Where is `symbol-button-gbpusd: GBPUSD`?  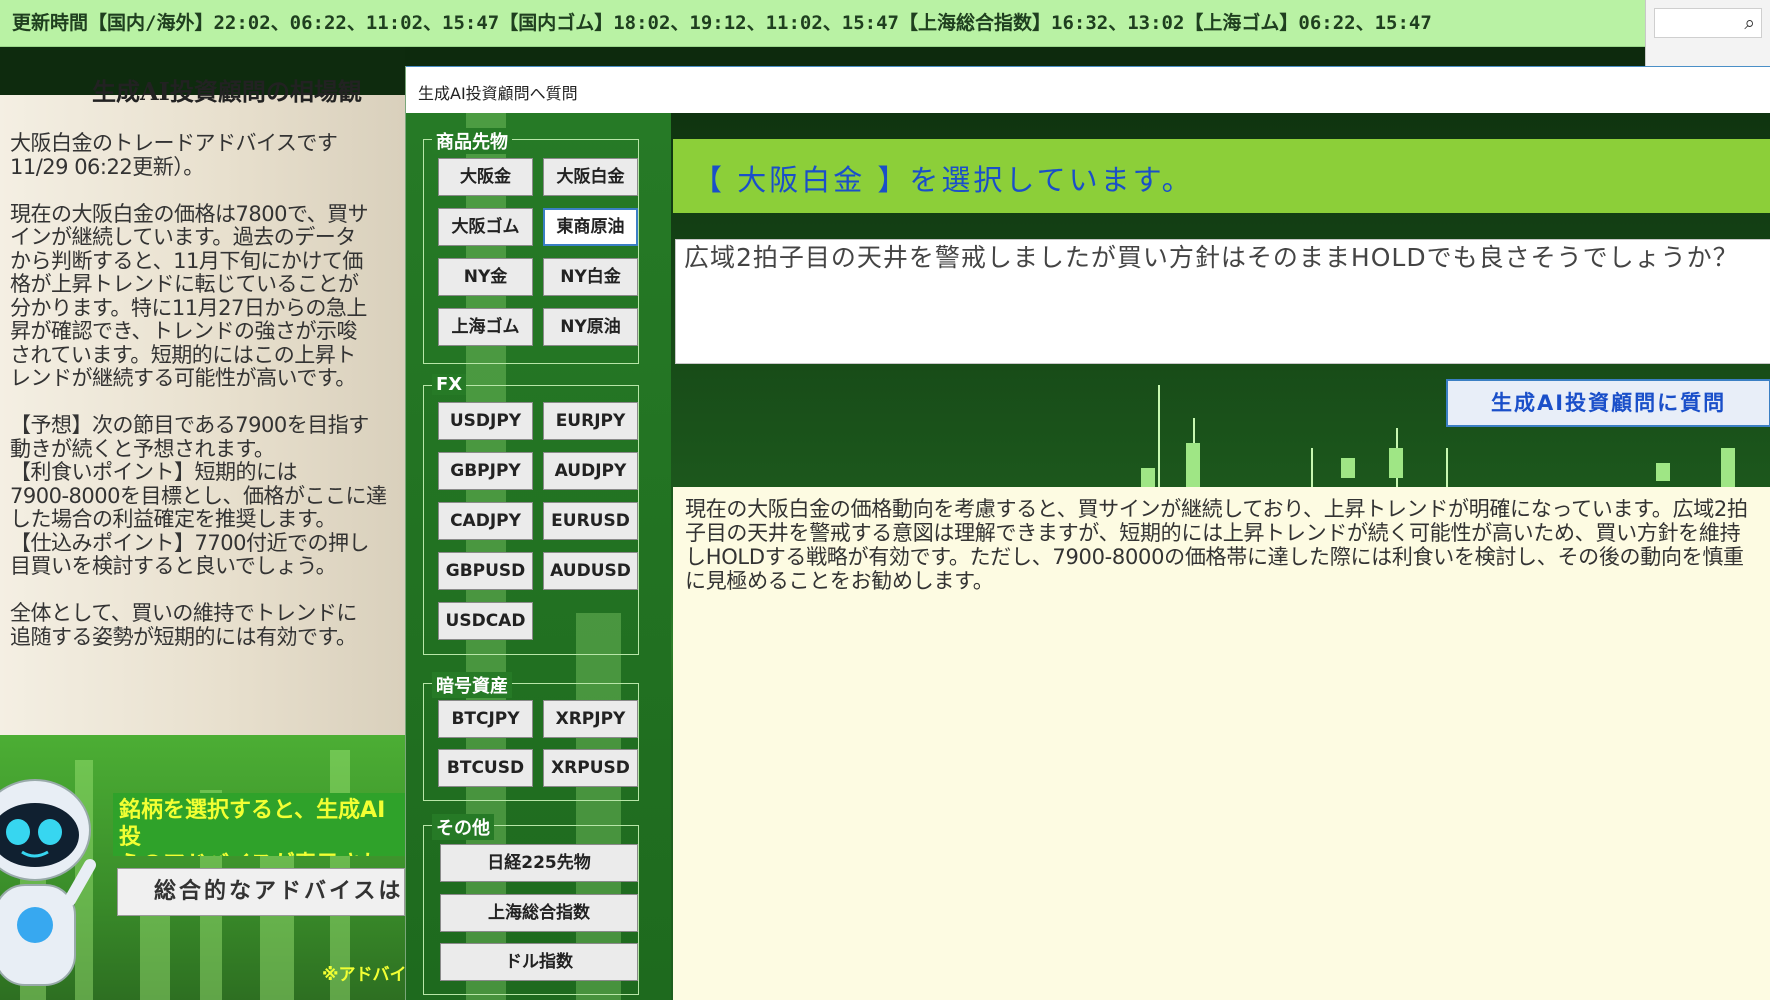 symbol-button-gbpusd: GBPUSD is located at coordinates (485, 571).